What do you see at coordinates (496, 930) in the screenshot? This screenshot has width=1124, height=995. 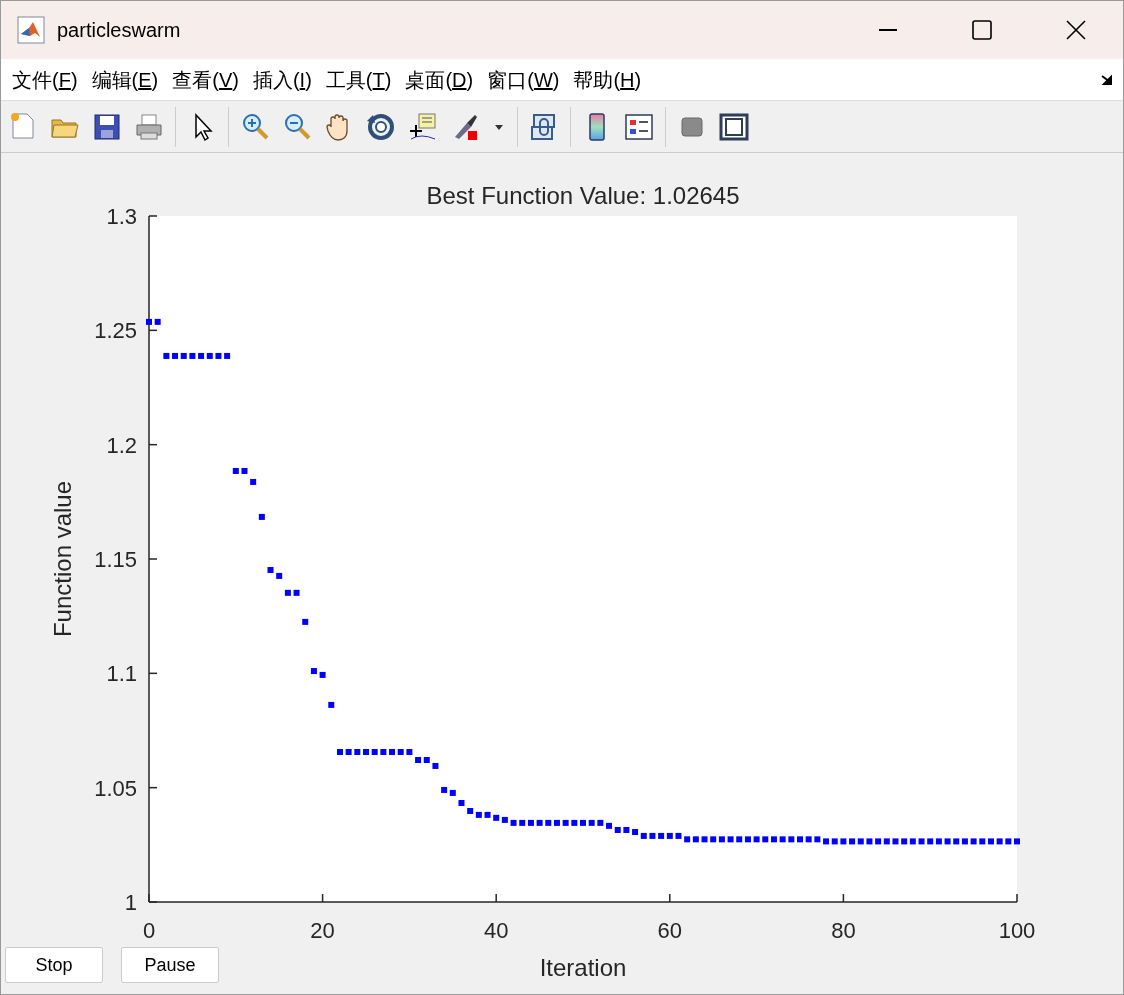 I see `x-tick-label: 40` at bounding box center [496, 930].